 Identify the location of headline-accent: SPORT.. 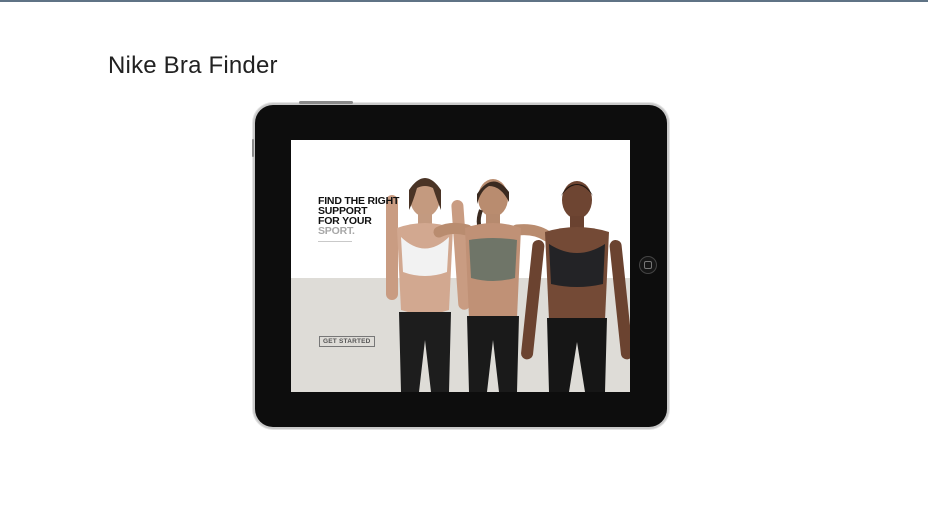
(336, 231).